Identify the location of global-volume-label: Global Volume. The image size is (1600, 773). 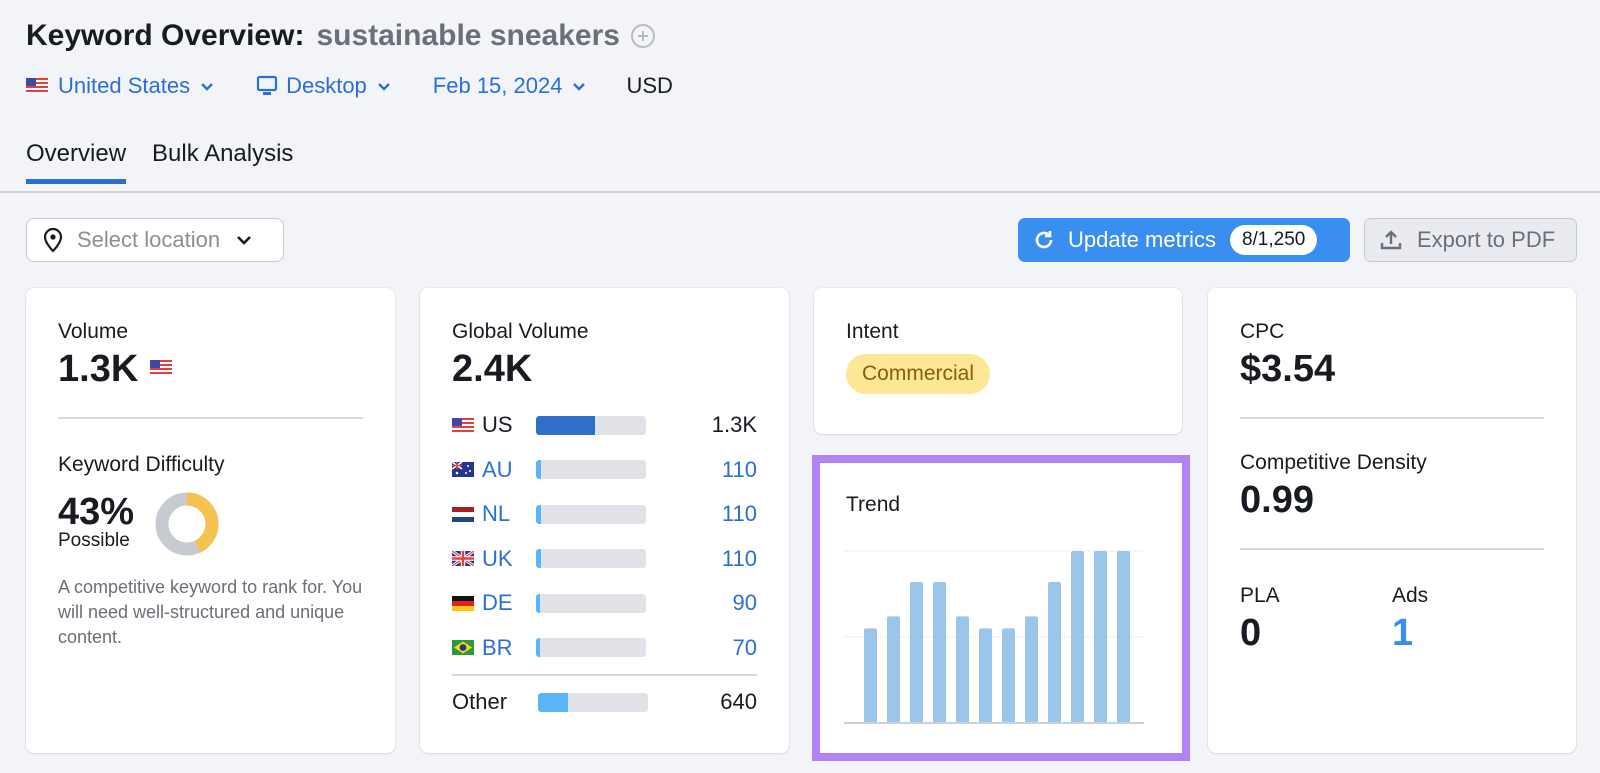
(520, 331).